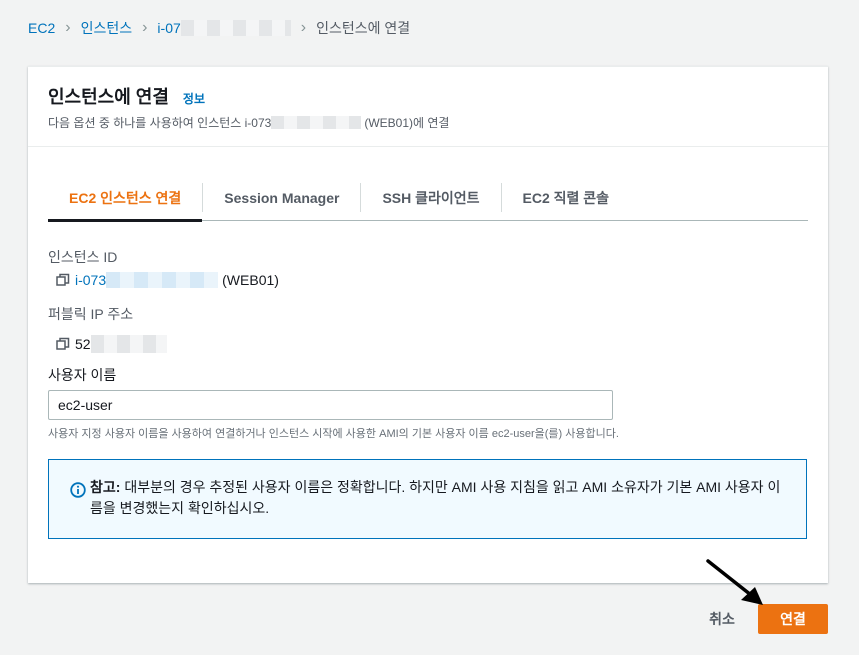 The height and width of the screenshot is (655, 859). Describe the element at coordinates (363, 28) in the screenshot. I see `breadcrumb-current: 인스턴스에 연결` at that location.